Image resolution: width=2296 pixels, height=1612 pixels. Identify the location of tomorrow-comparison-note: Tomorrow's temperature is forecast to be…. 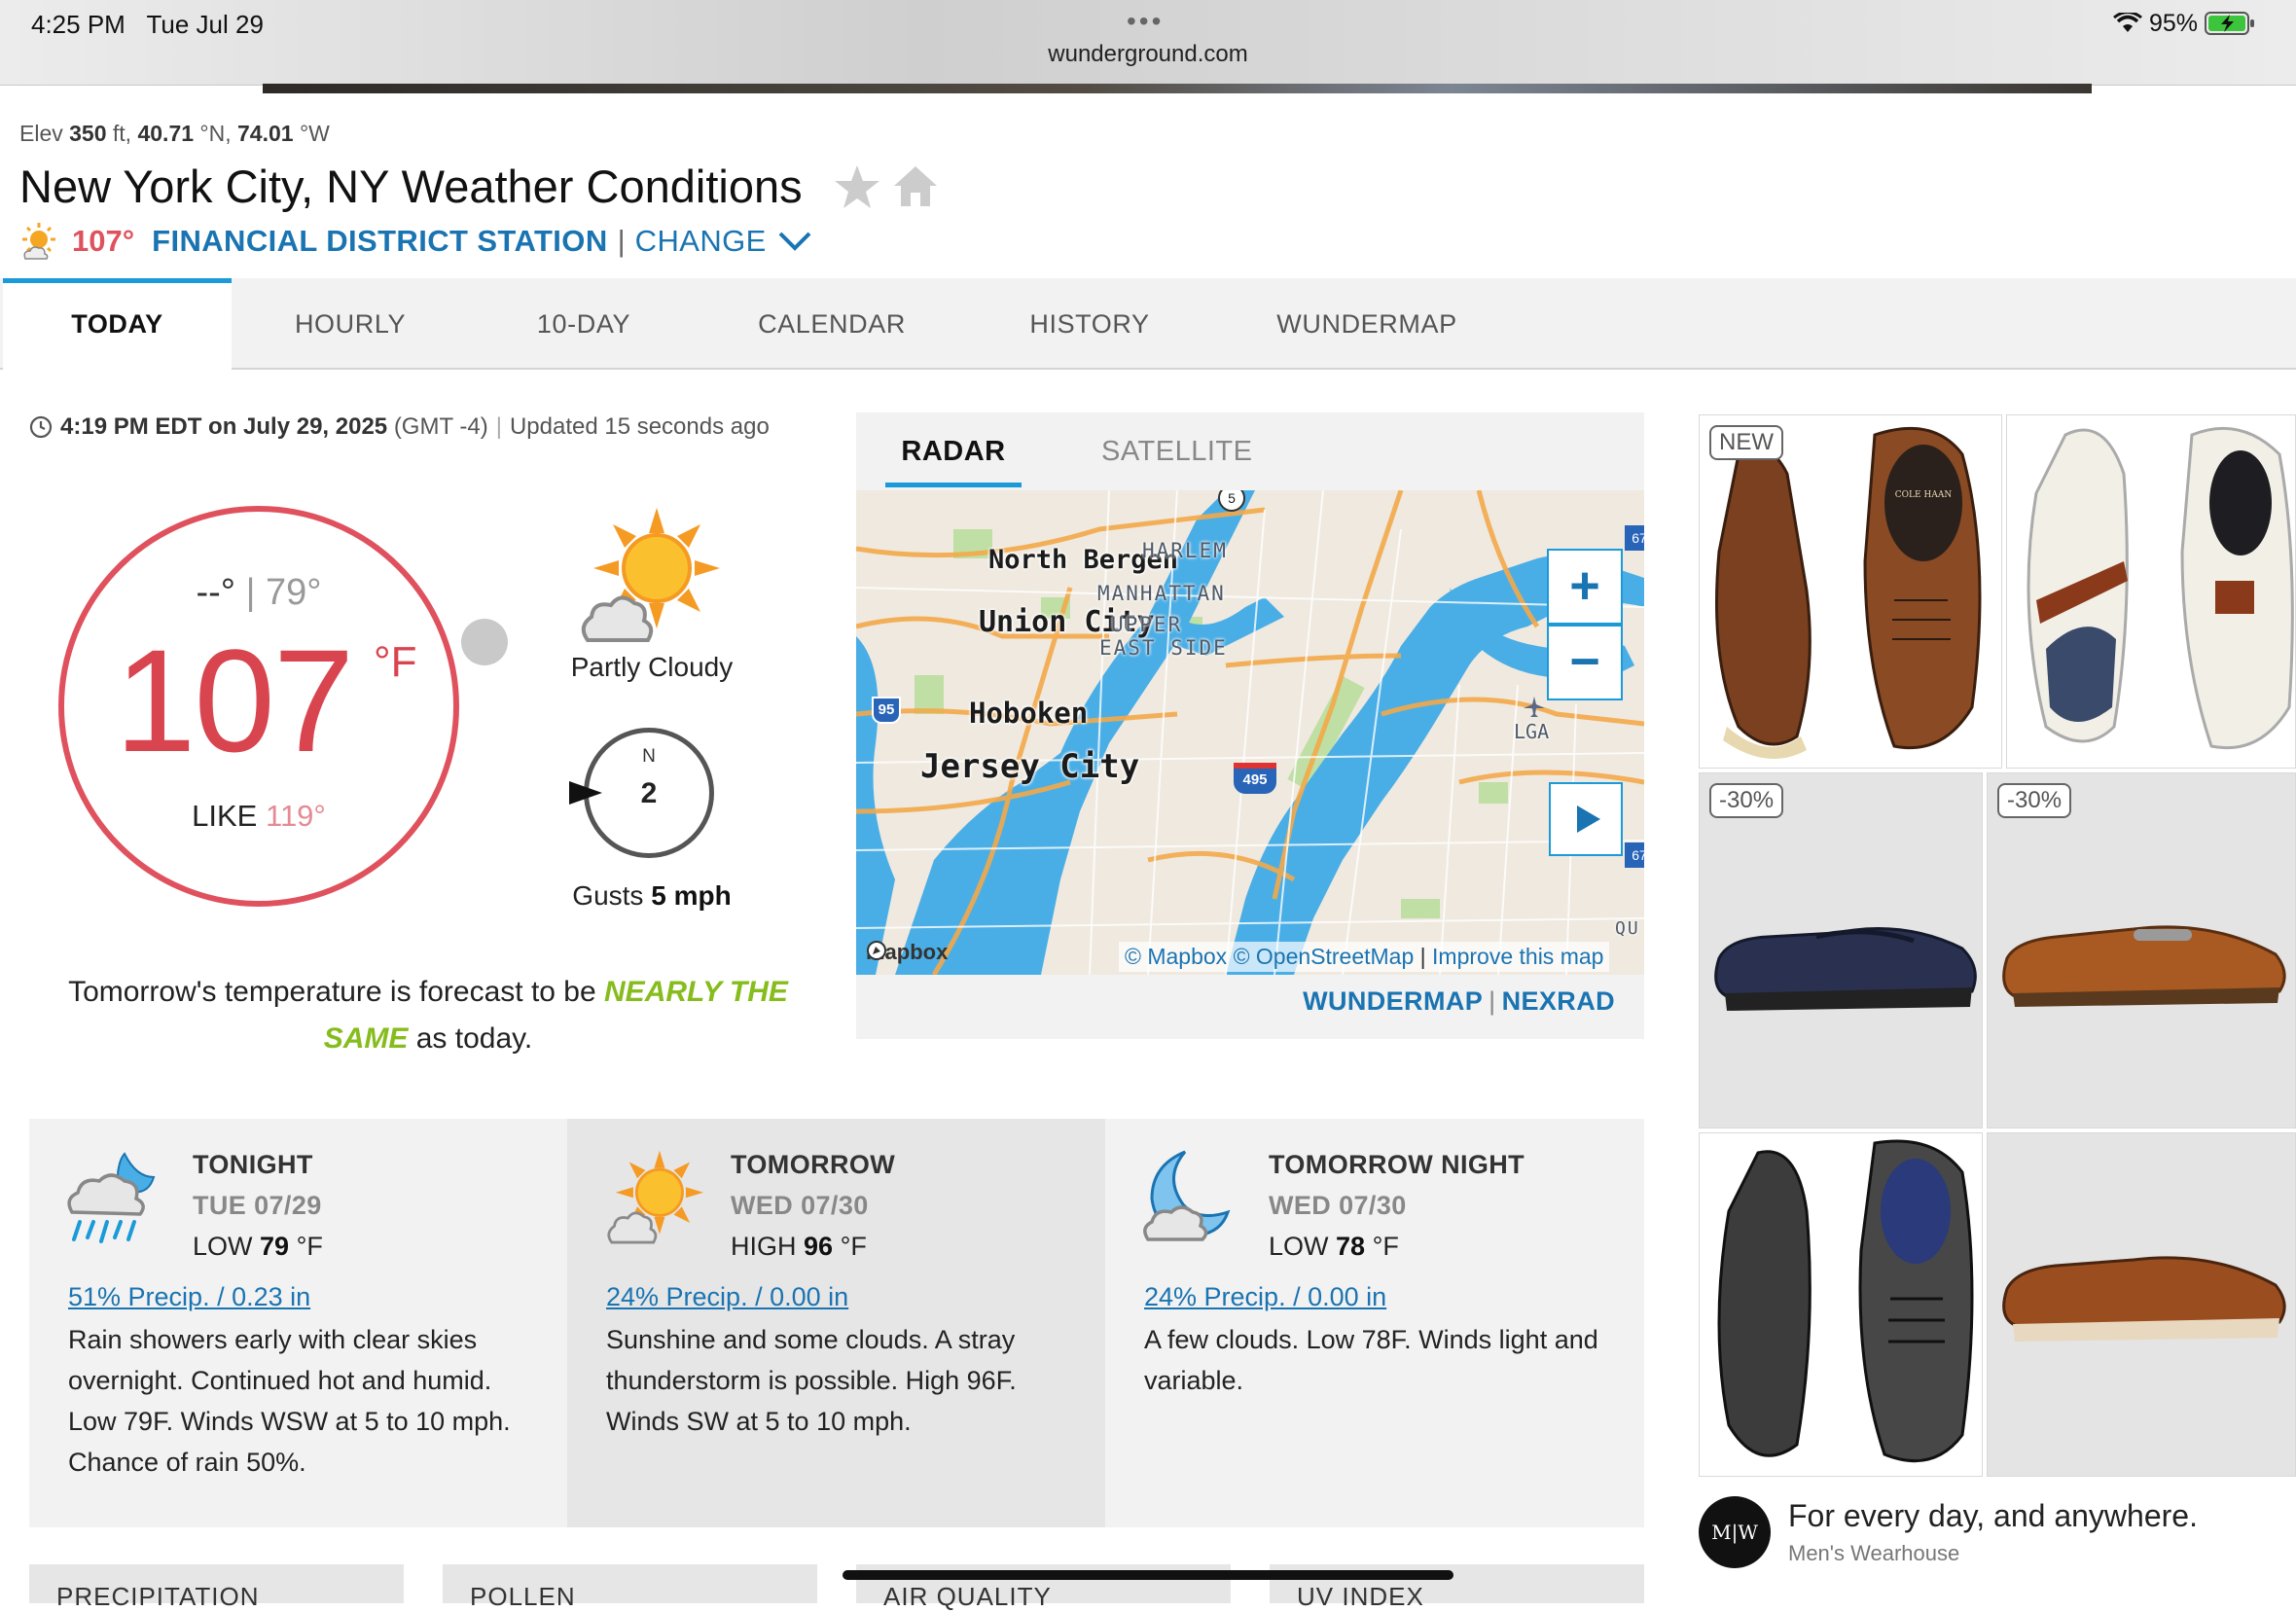
(428, 1015).